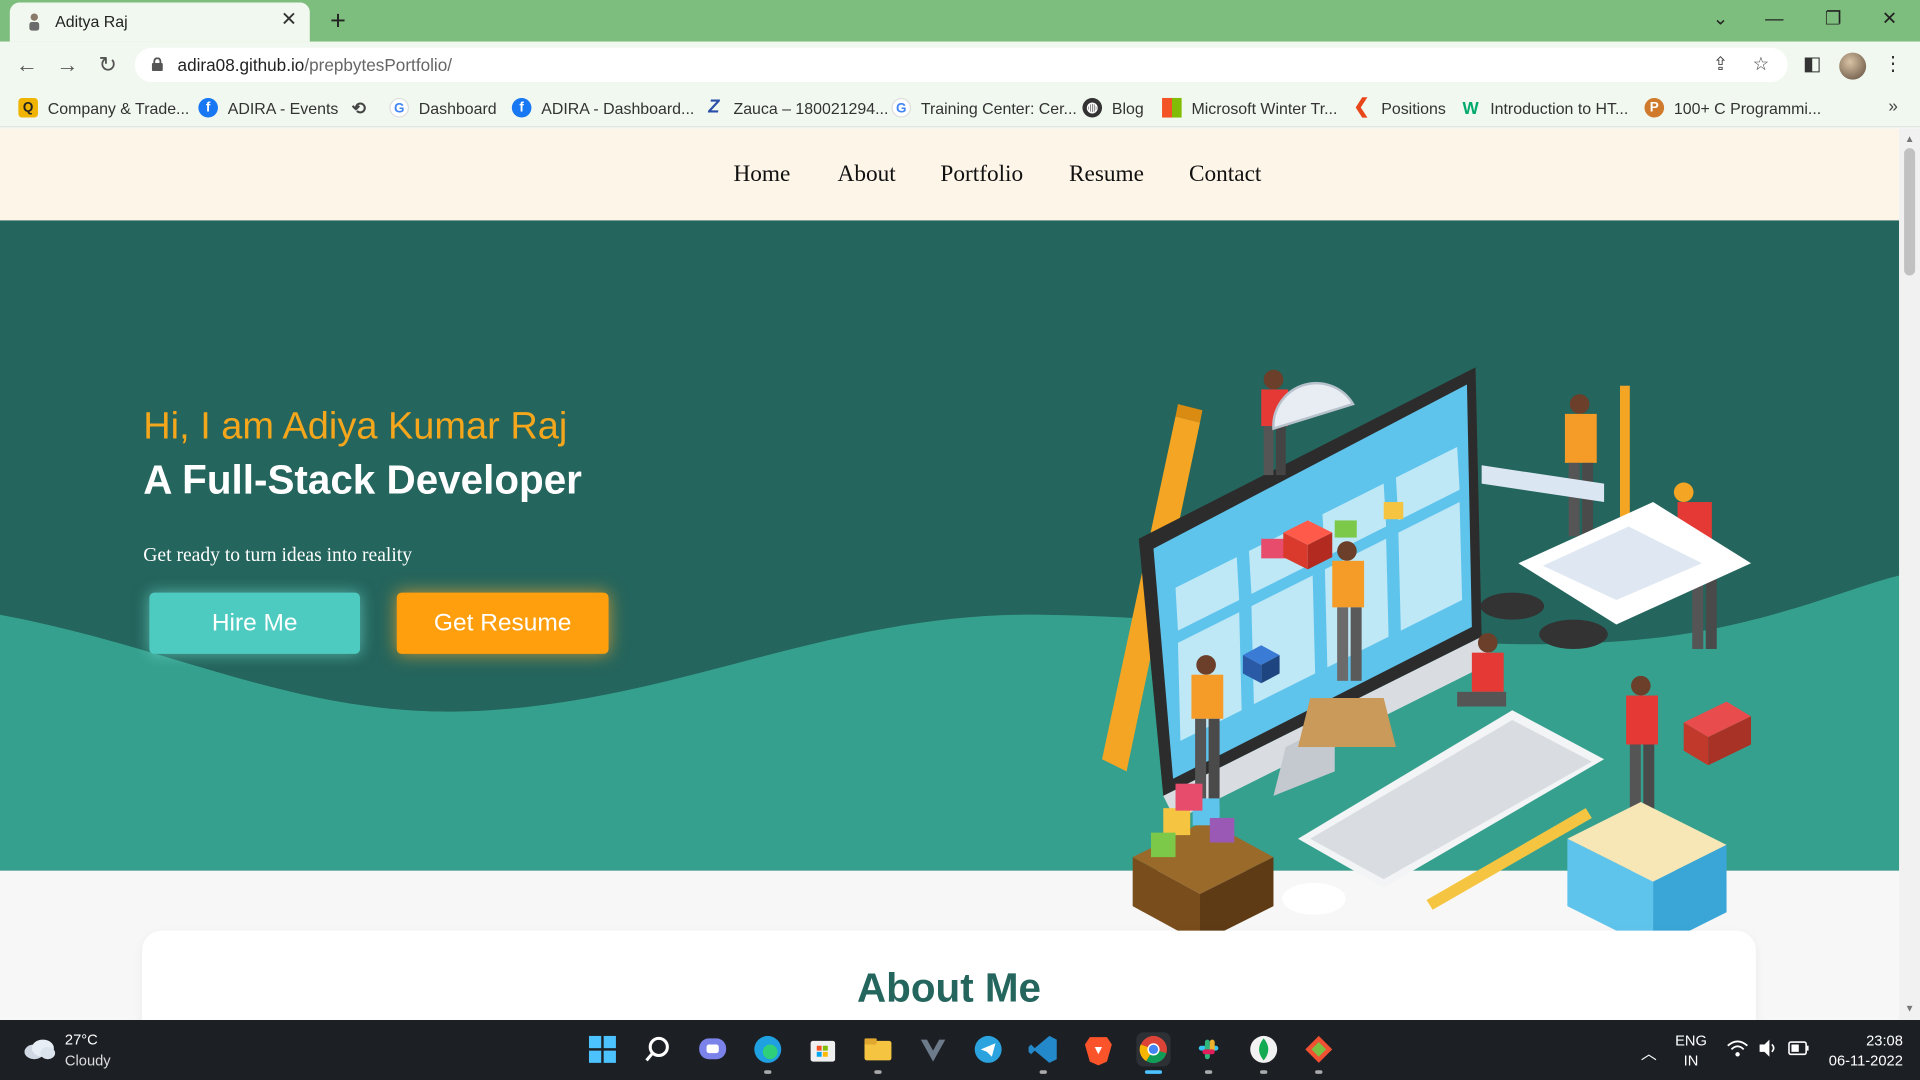  Describe the element at coordinates (67, 64) in the screenshot. I see `forward-button: →` at that location.